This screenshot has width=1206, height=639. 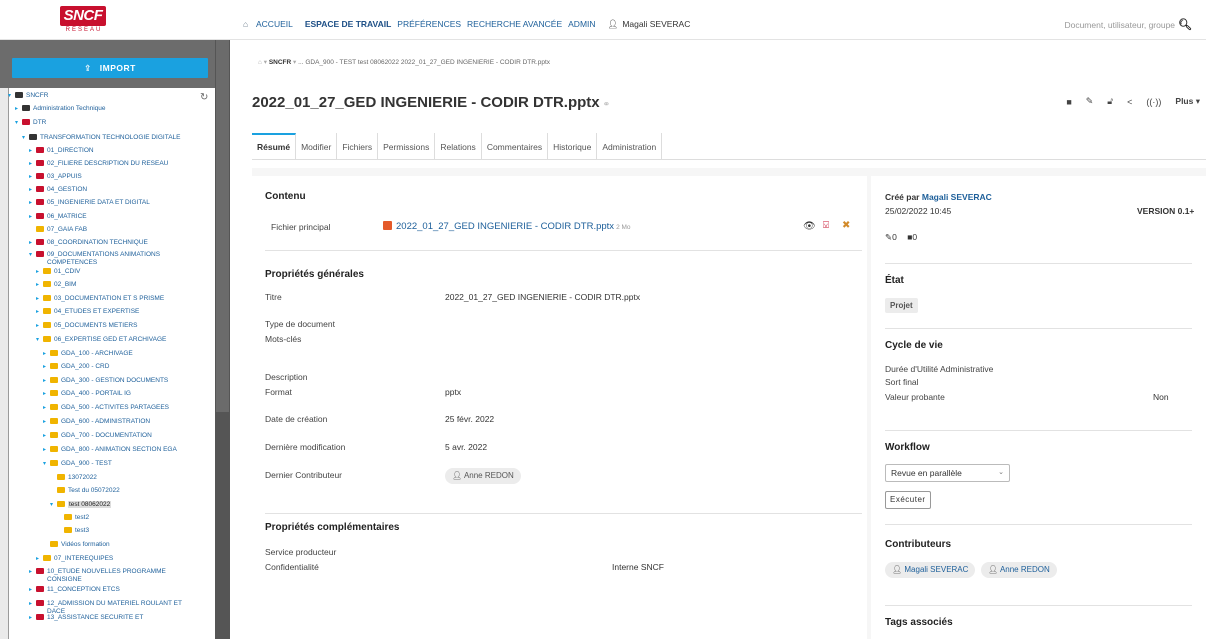 What do you see at coordinates (846, 225) in the screenshot?
I see `convert-icon: ✖` at bounding box center [846, 225].